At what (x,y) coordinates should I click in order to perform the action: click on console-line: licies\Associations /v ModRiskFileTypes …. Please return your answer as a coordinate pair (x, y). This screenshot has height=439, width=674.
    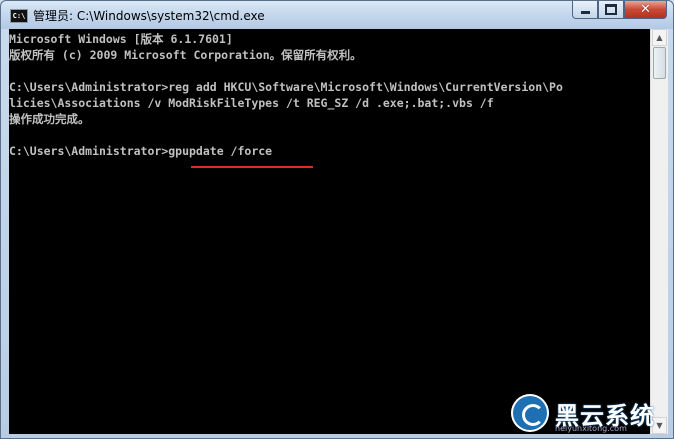
    Looking at the image, I should click on (251, 103).